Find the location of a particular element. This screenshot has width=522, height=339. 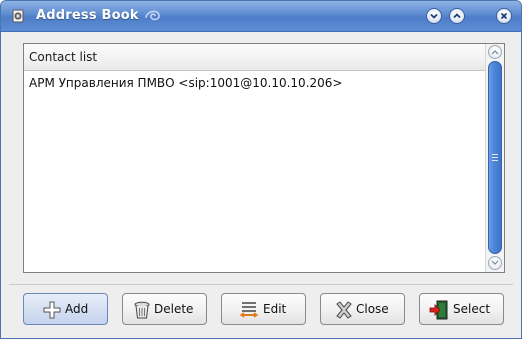

chevron-down-icon is located at coordinates (434, 16).